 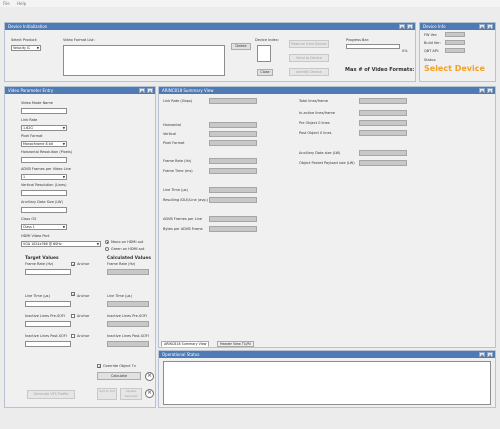 What do you see at coordinates (107, 394) in the screenshot?
I see `add-list-button: Add to List` at bounding box center [107, 394].